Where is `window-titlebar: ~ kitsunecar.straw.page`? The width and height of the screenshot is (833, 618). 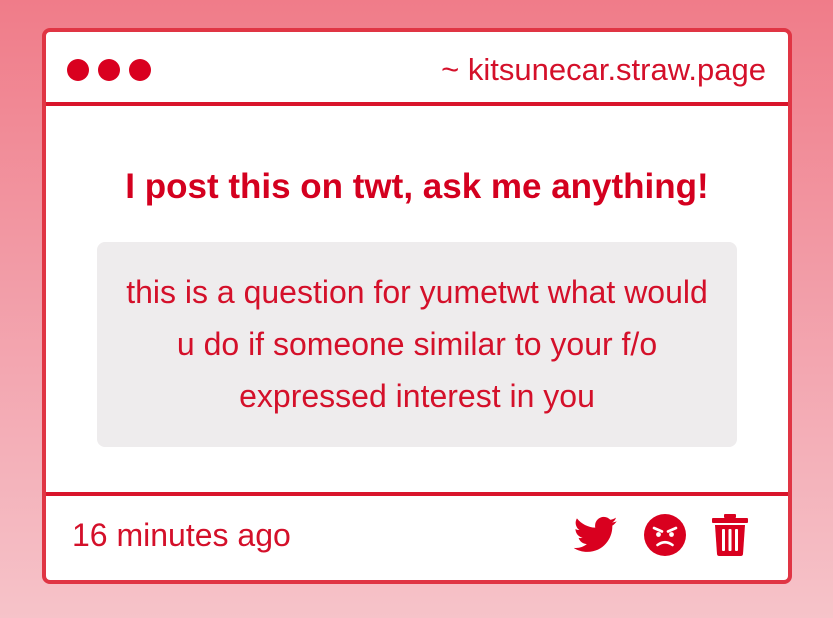
window-titlebar: ~ kitsunecar.straw.page is located at coordinates (417, 69).